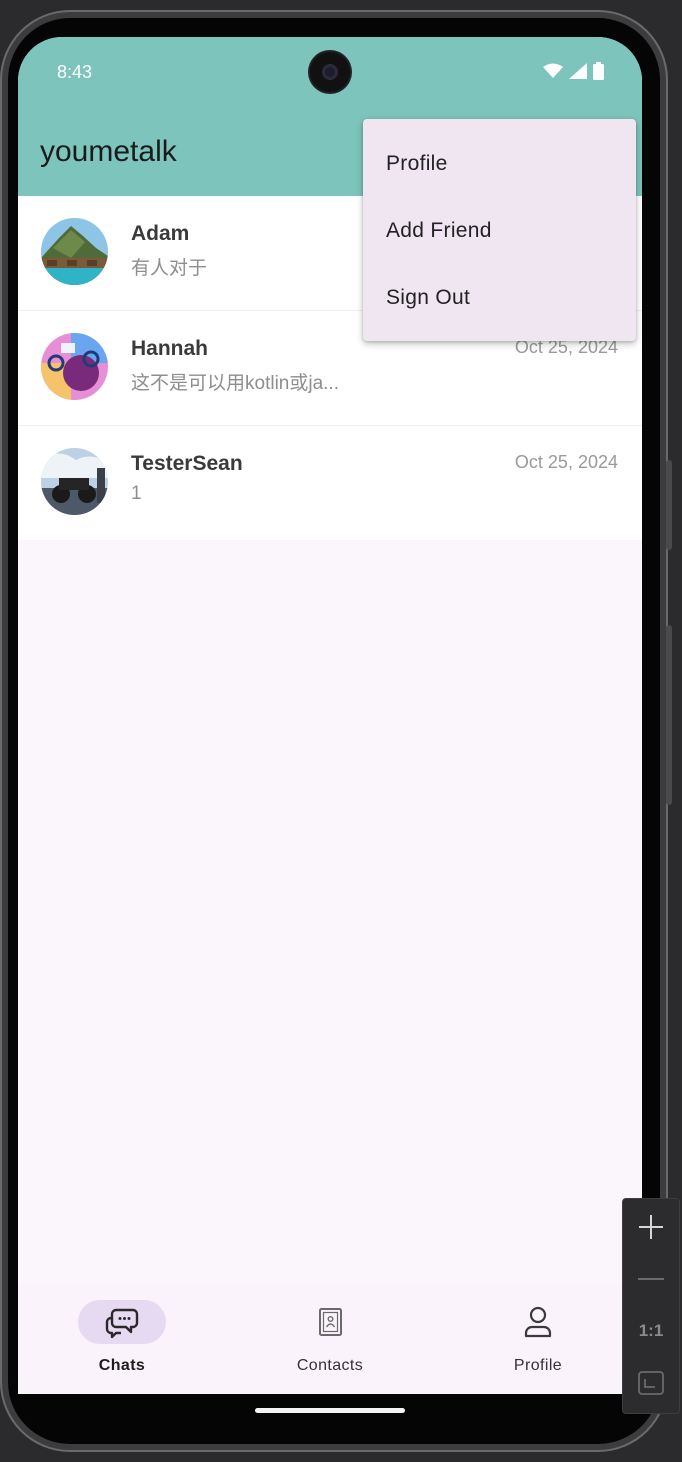  Describe the element at coordinates (170, 348) in the screenshot. I see `chat-name: Hannah` at that location.